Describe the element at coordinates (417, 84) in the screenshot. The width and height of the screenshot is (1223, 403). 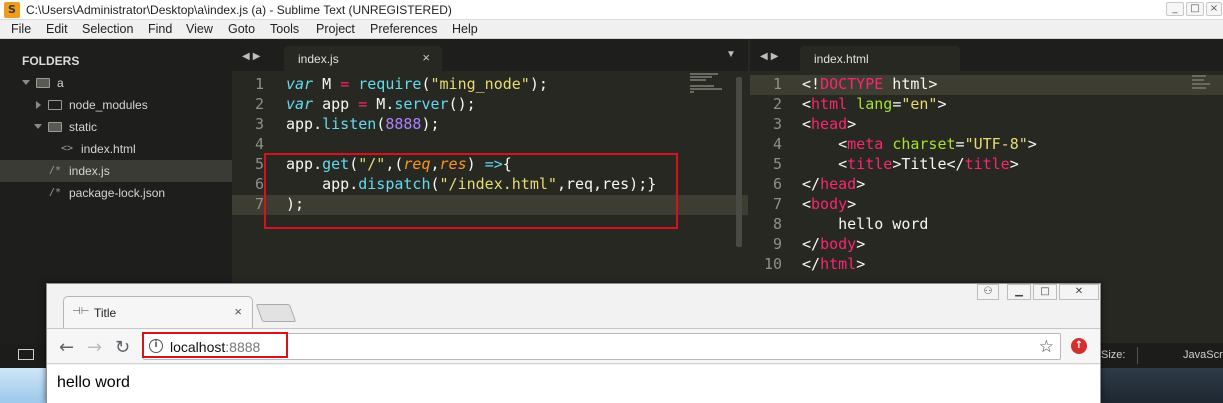
I see `code-line-1: var M = require("ming_node");` at that location.